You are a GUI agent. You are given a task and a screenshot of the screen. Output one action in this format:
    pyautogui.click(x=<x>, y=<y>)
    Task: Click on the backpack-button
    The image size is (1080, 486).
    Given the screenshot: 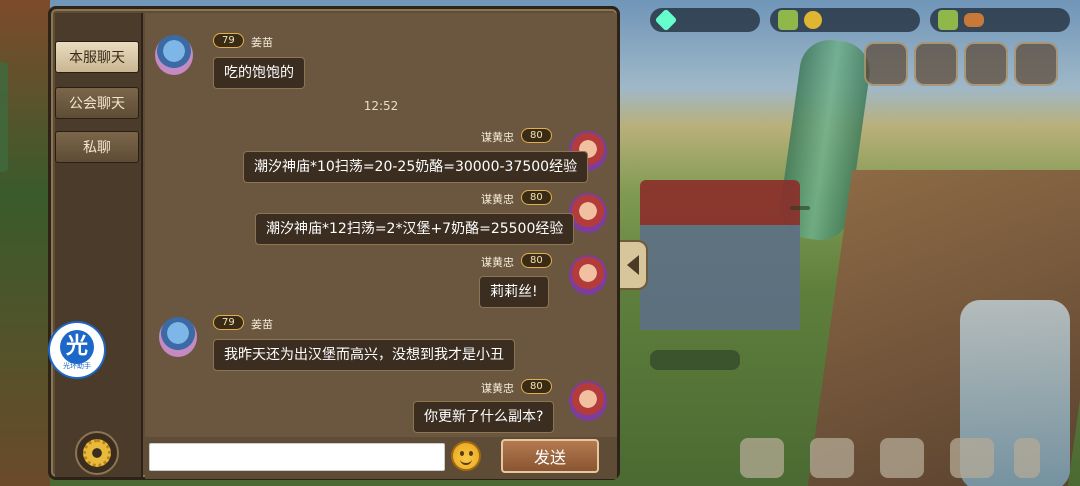 What is the action you would take?
    pyautogui.click(x=902, y=447)
    